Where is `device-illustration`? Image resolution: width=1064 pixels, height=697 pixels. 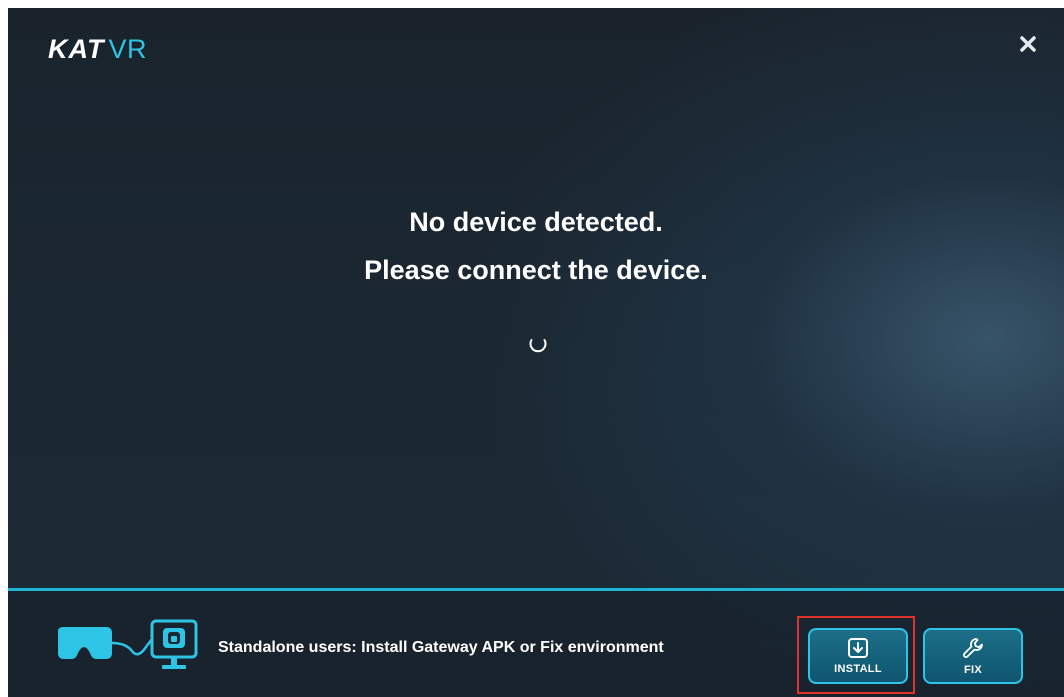
device-illustration is located at coordinates (128, 644).